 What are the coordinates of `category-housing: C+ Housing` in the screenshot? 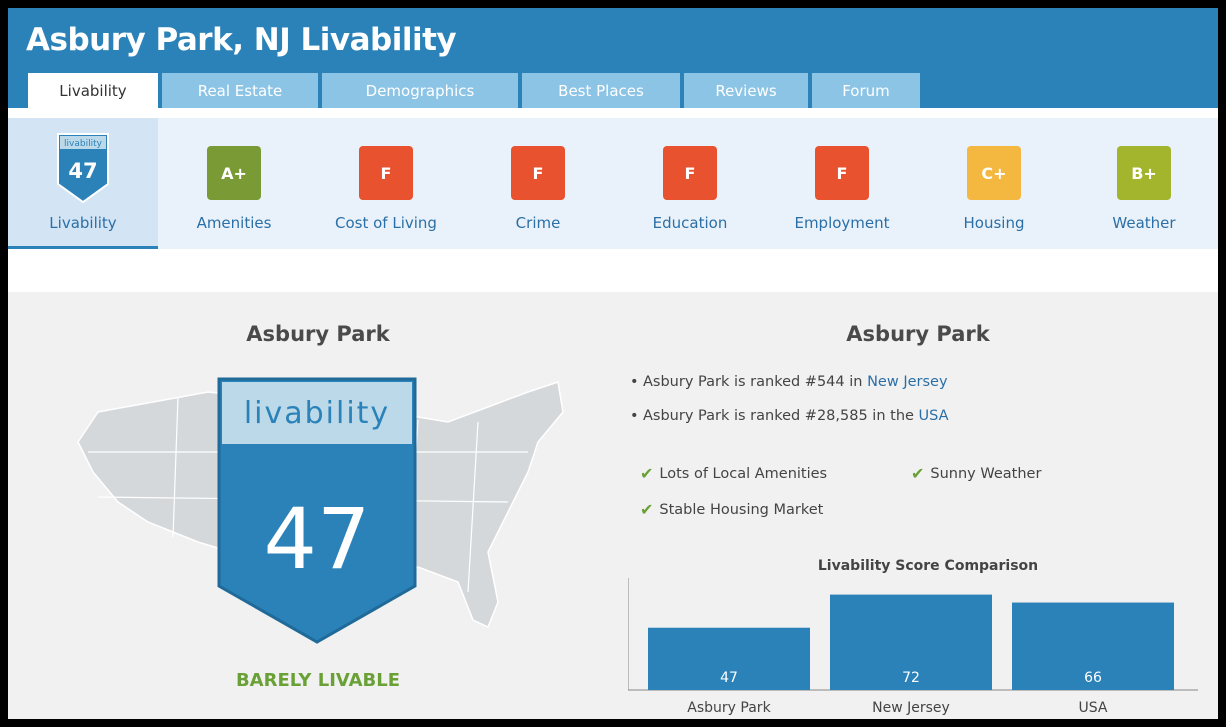 It's located at (994, 183).